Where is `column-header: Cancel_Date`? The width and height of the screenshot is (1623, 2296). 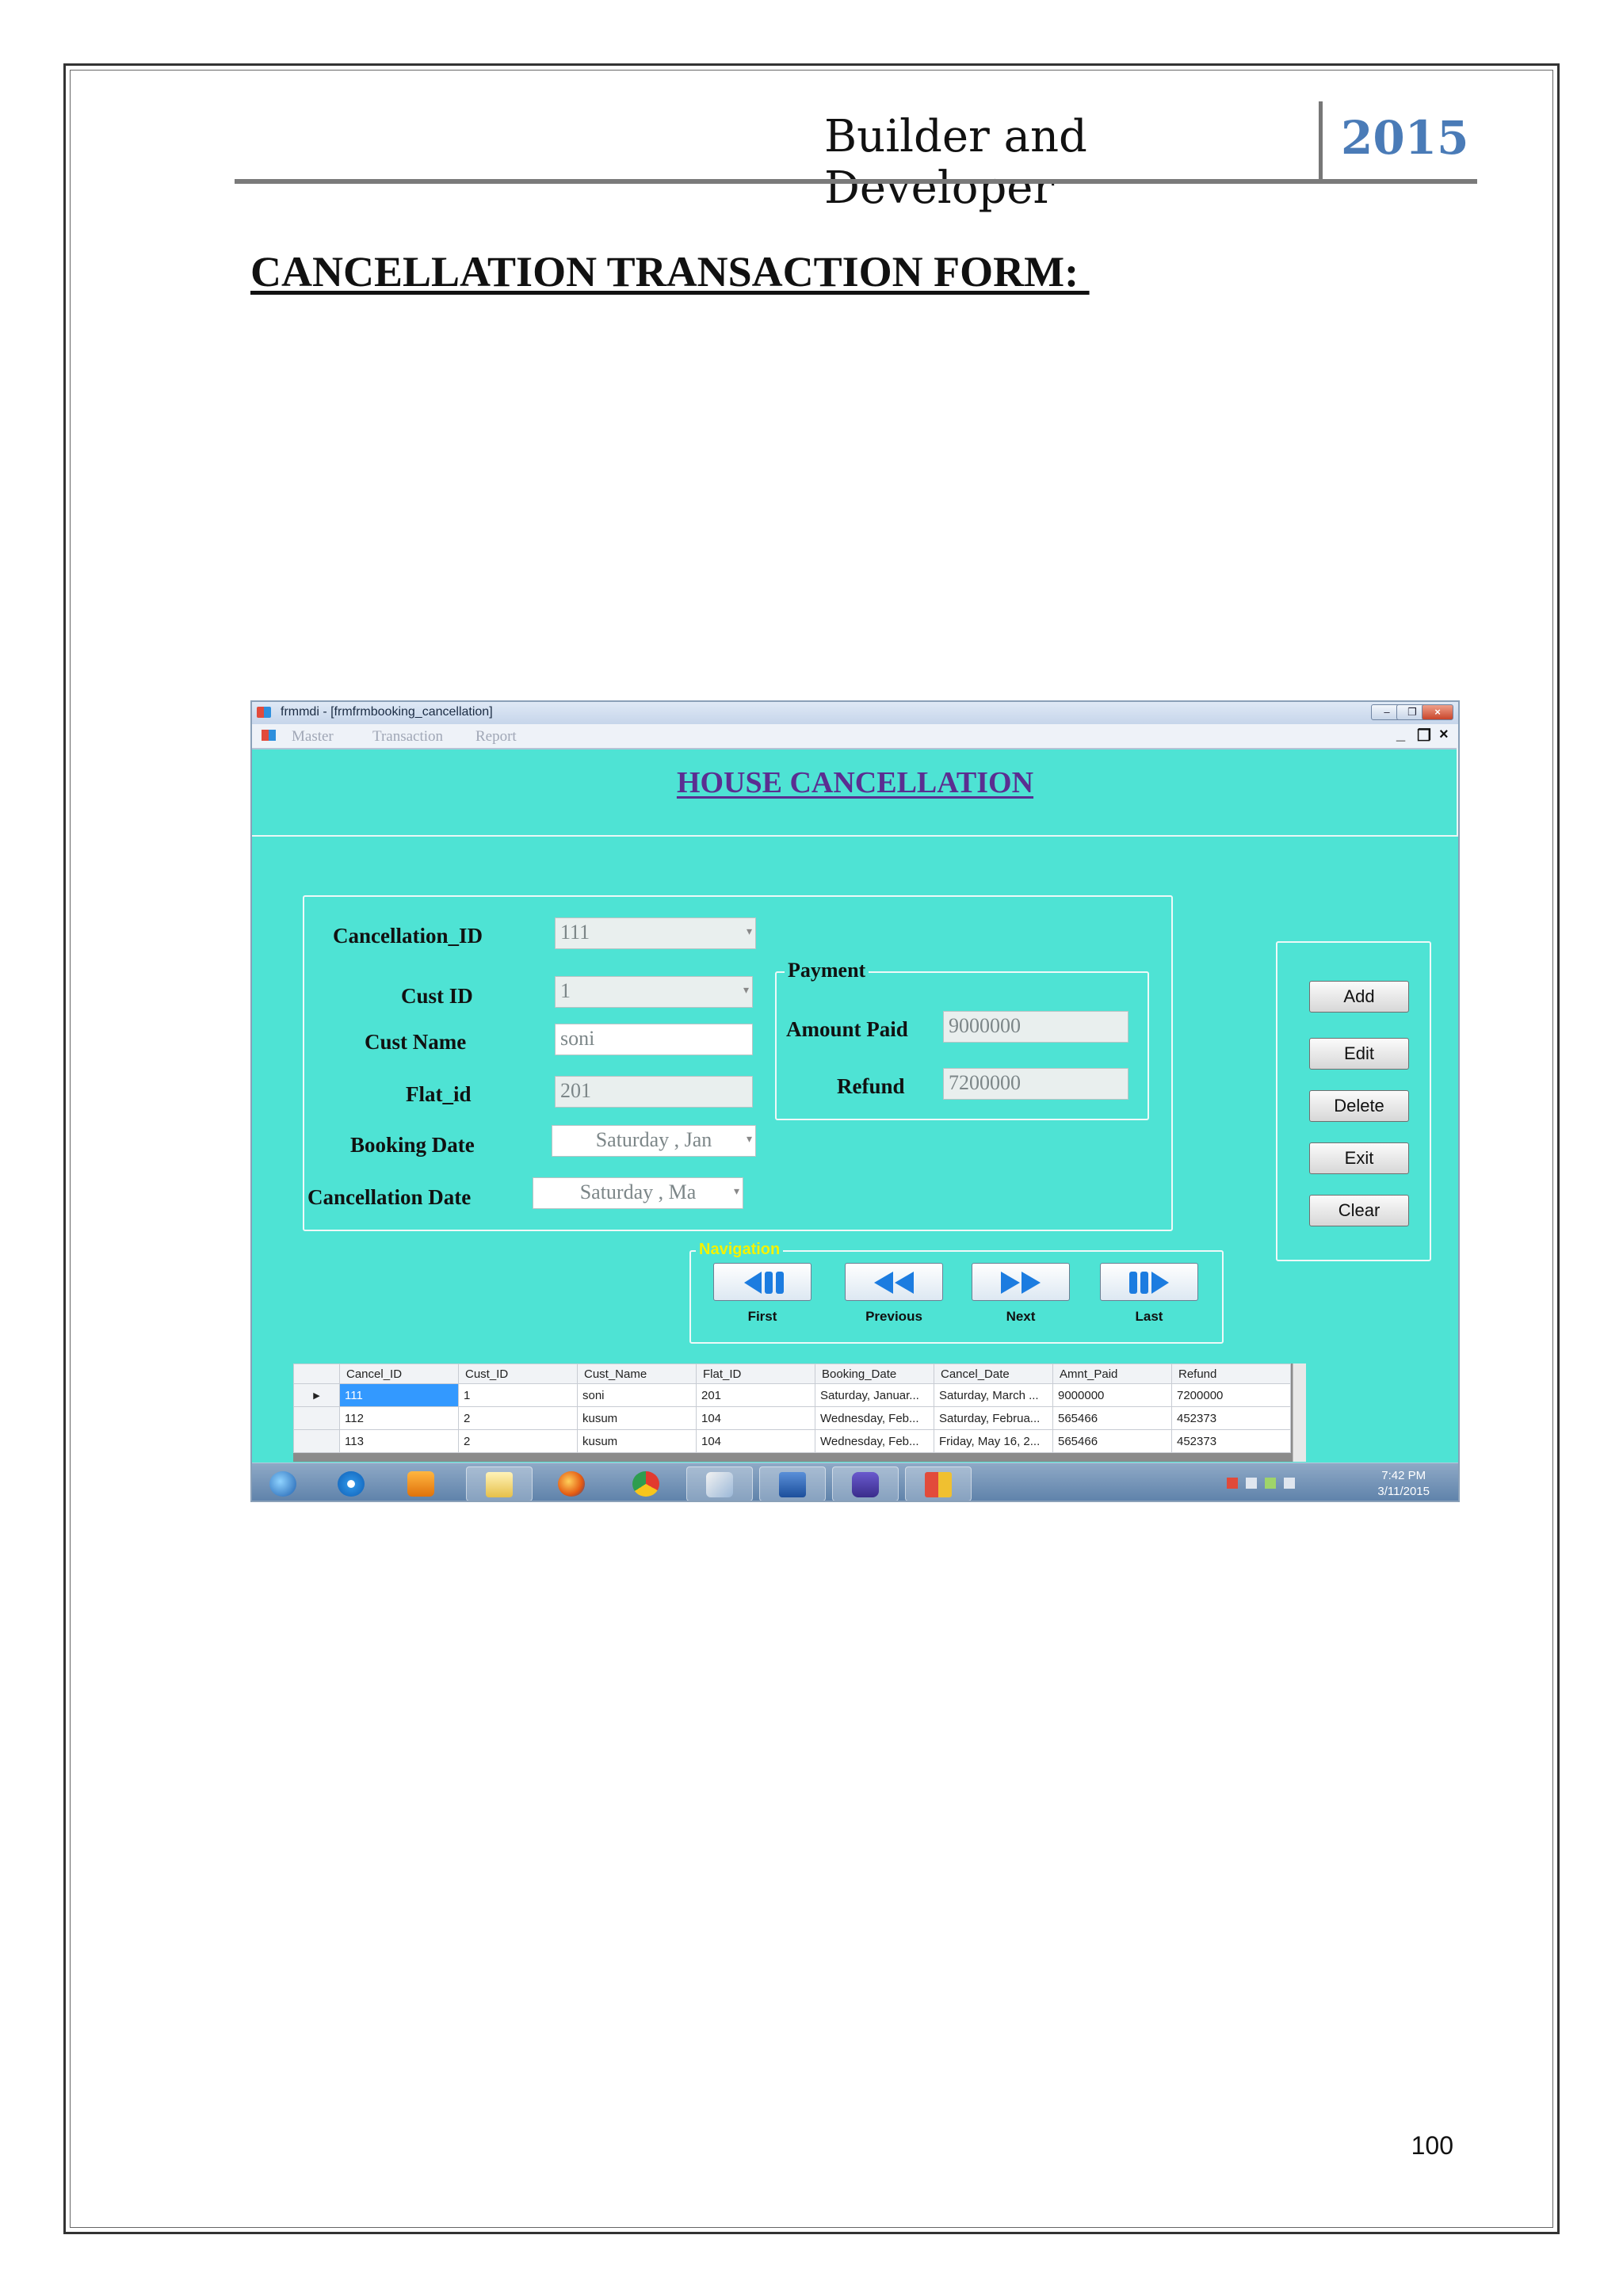 column-header: Cancel_Date is located at coordinates (994, 1373).